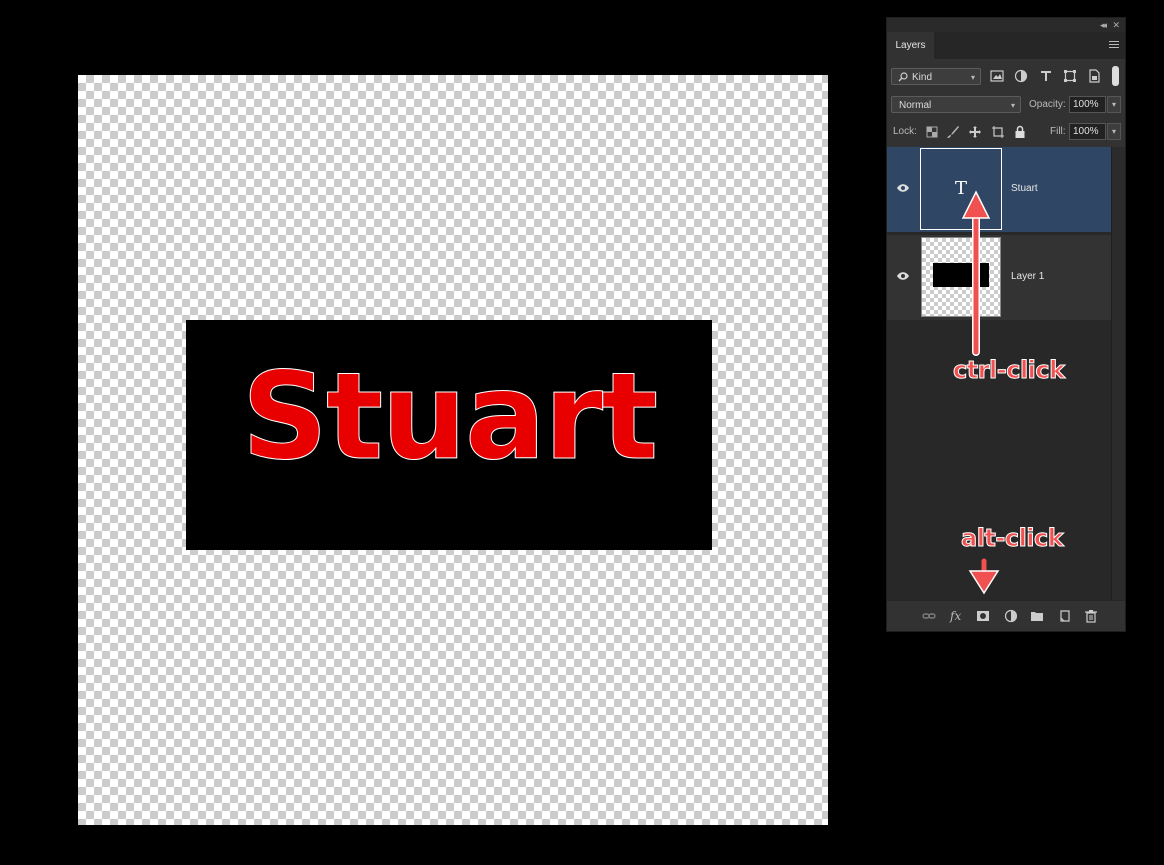 The image size is (1164, 865). What do you see at coordinates (975, 132) in the screenshot?
I see `lock-position-icon` at bounding box center [975, 132].